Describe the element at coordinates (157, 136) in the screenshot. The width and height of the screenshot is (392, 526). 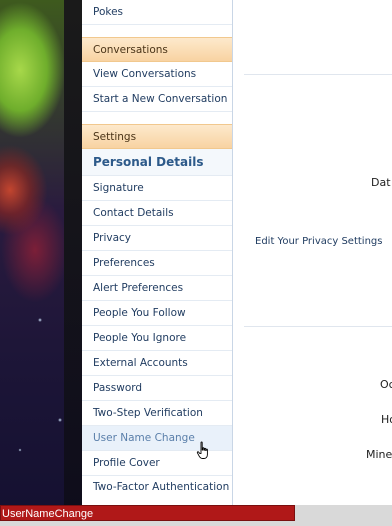
I see `settings-header: Settings` at that location.